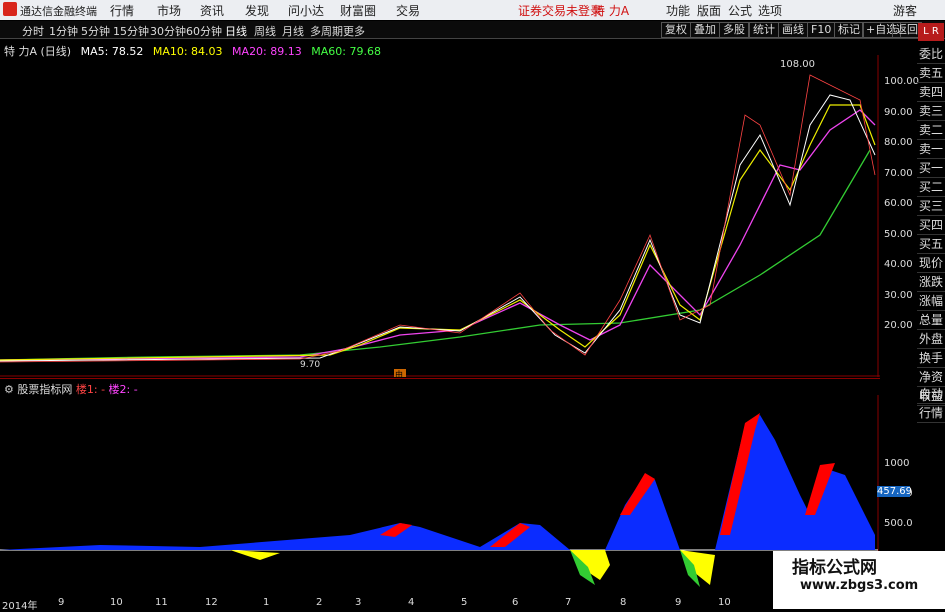 The width and height of the screenshot is (945, 612). What do you see at coordinates (898, 234) in the screenshot?
I see `price-y-label: 50.00` at bounding box center [898, 234].